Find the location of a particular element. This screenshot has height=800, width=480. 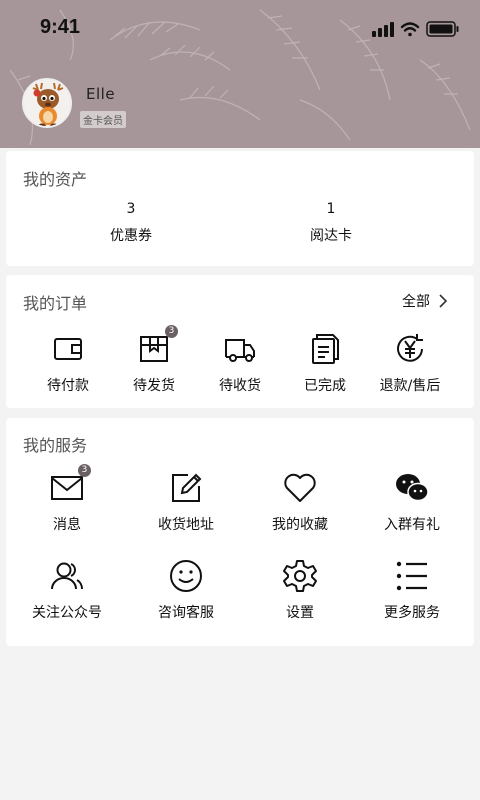

order-pending-payment: 待付款 is located at coordinates (68, 363).